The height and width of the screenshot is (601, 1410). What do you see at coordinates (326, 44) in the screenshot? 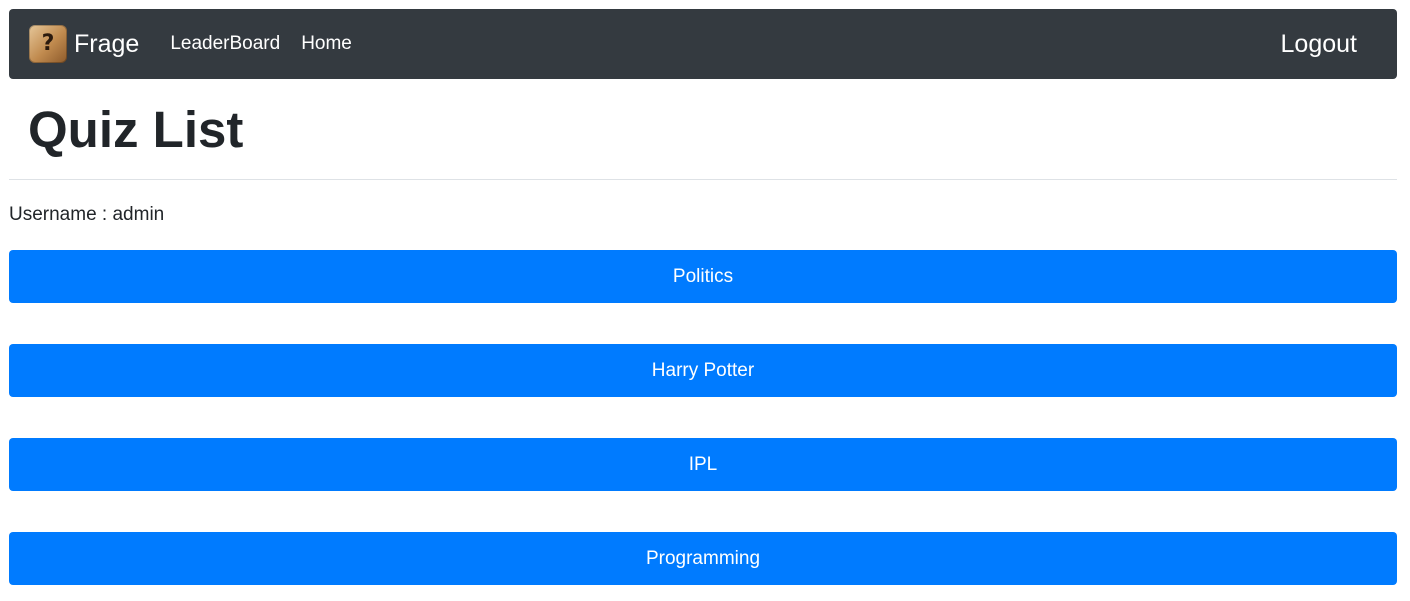
I see `nav-link-home: Home` at bounding box center [326, 44].